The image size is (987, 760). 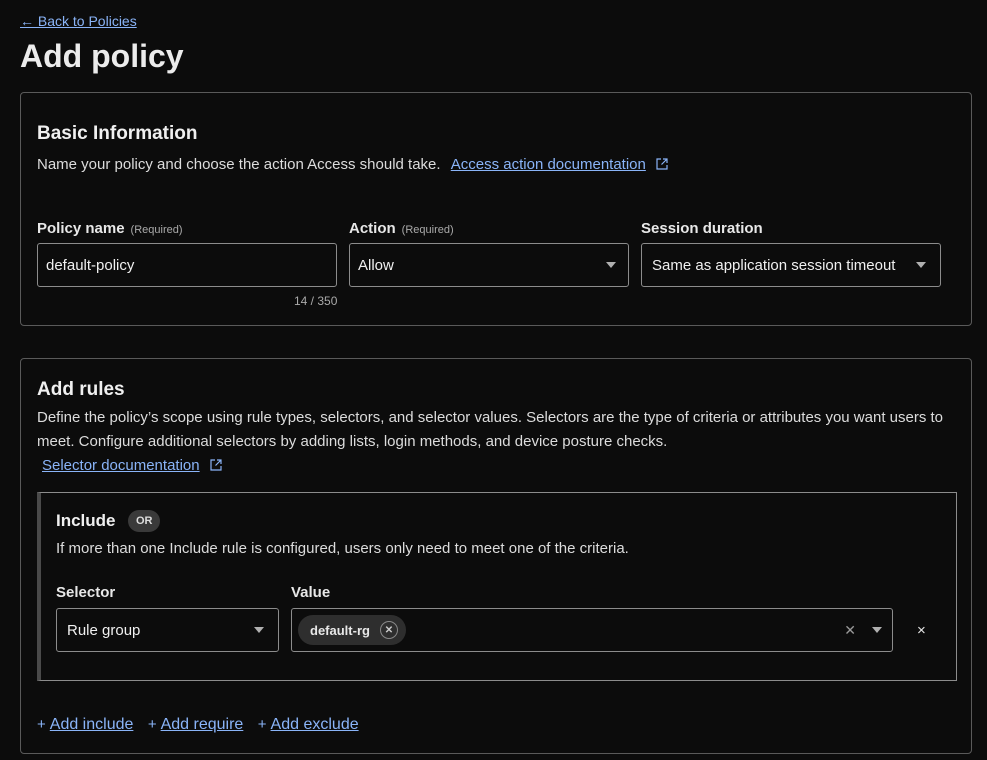 I want to click on value-multiselect: default-rg ✕ ✕, so click(x=592, y=630).